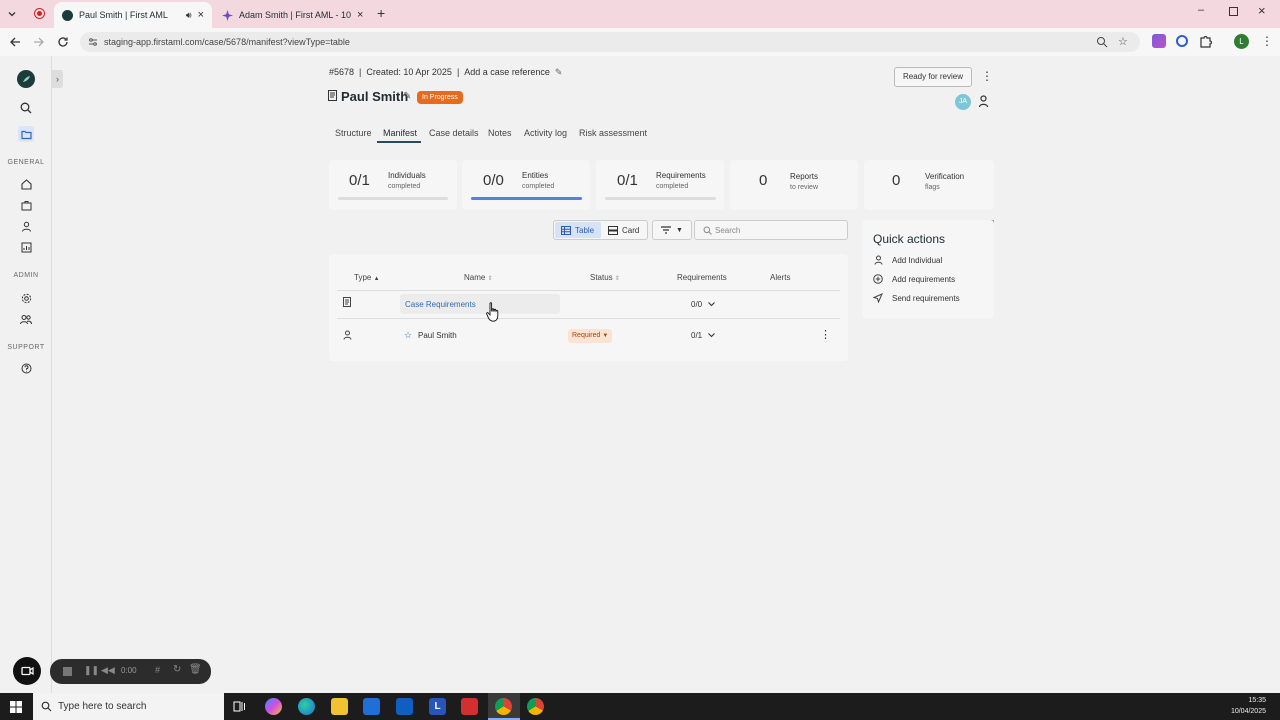 The width and height of the screenshot is (1280, 720). I want to click on microsoft-store-icon, so click(371, 706).